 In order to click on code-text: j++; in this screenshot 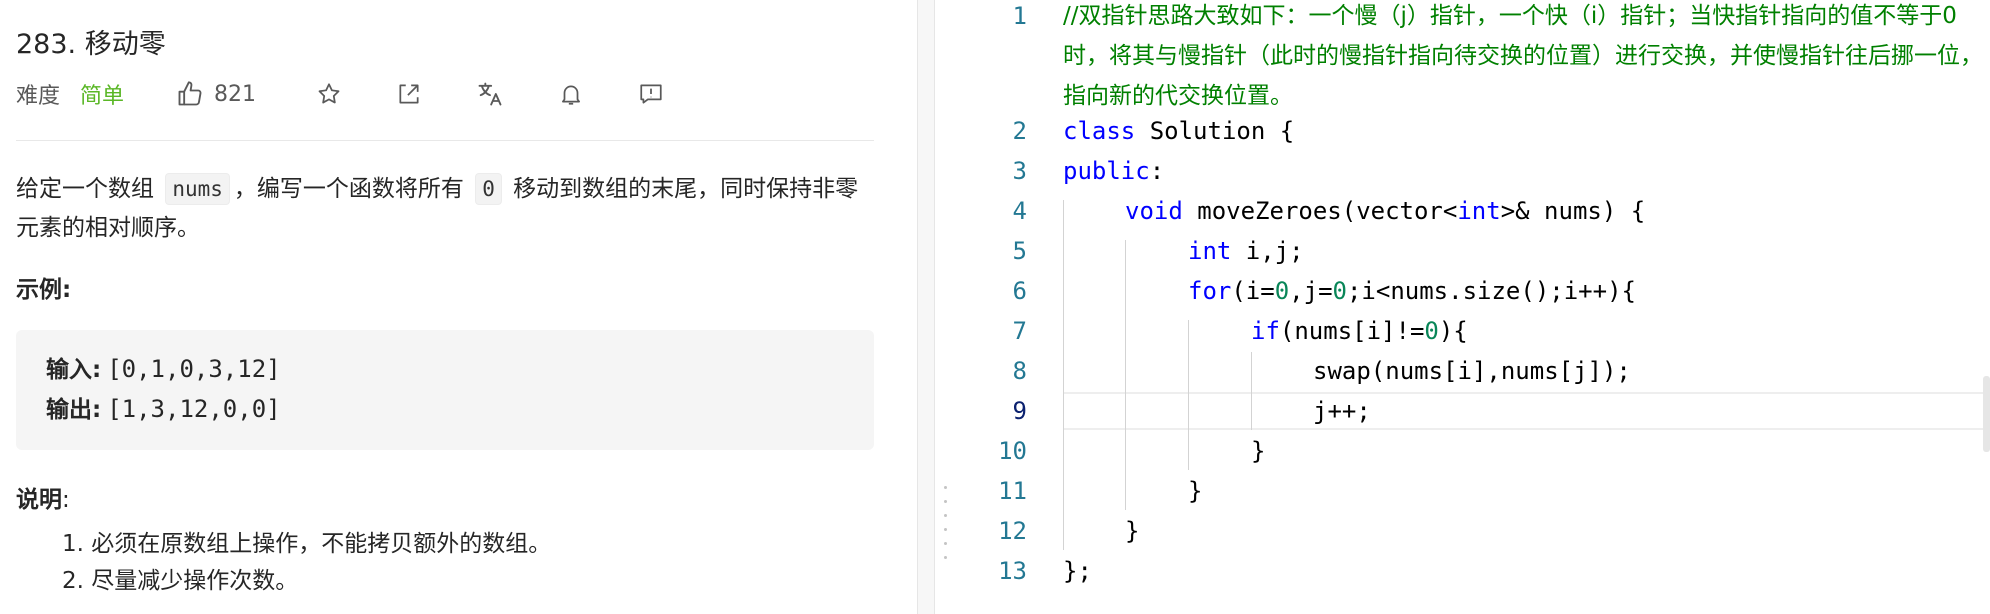, I will do `click(1342, 411)`.